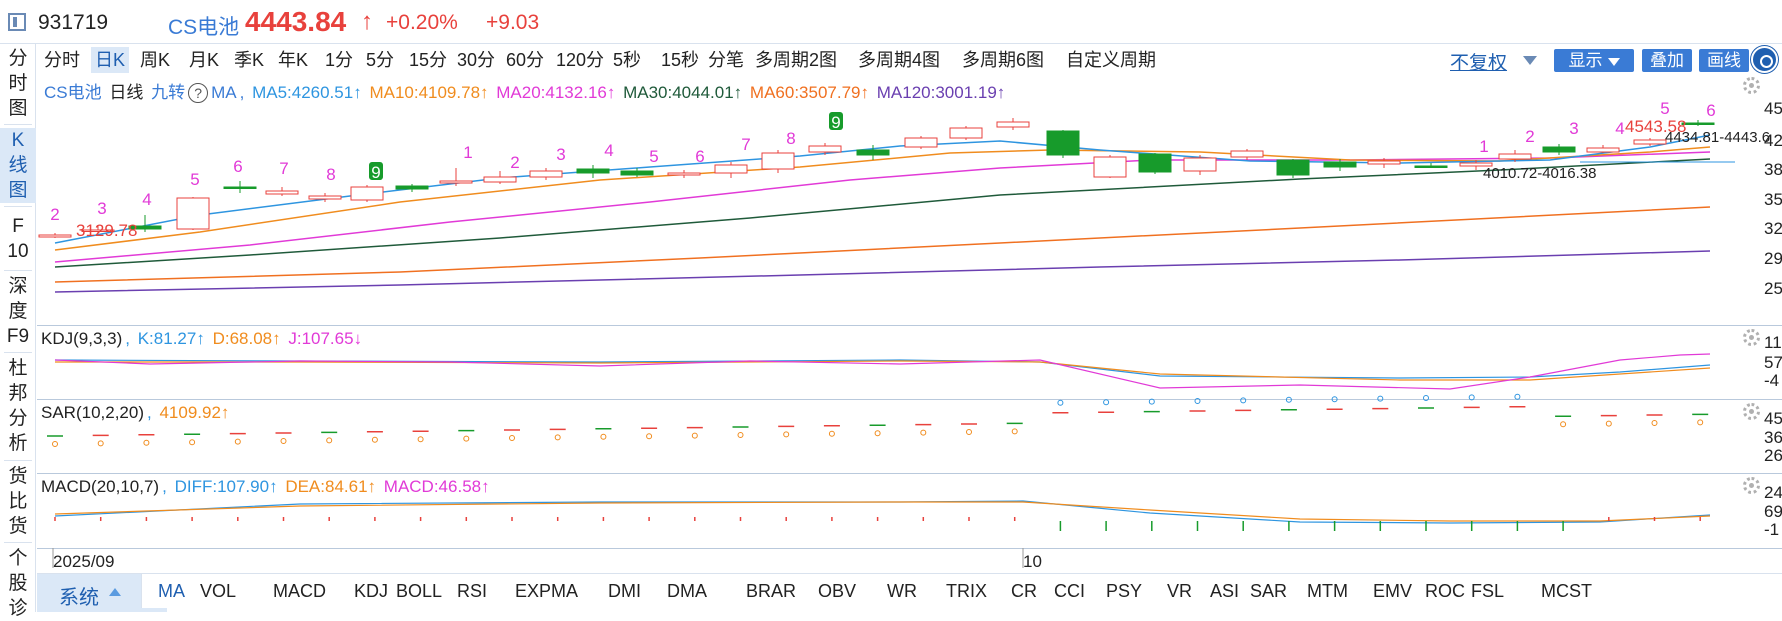  Describe the element at coordinates (1773, 342) in the screenshot. I see `kdj-y-label: 11` at that location.